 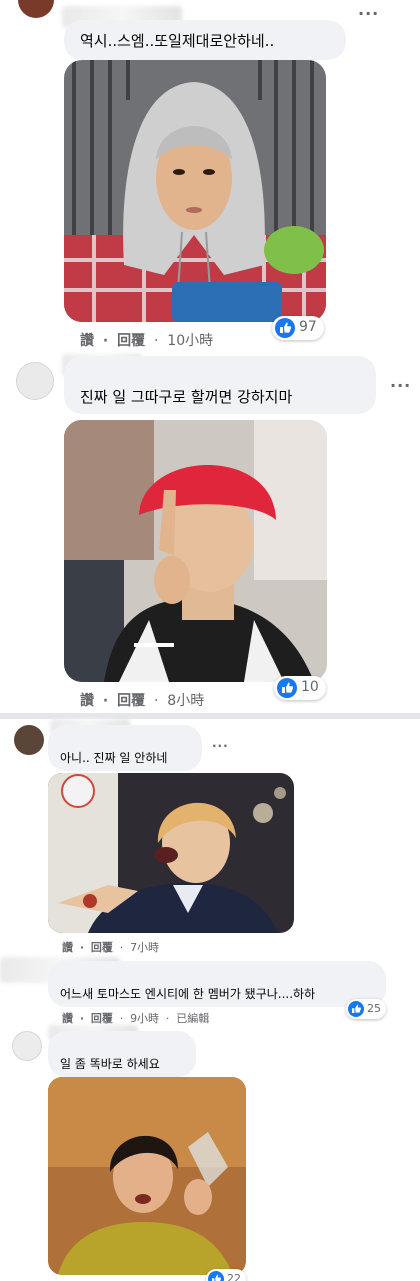 I want to click on comment-bubble: 역시..스엠..또일제대로안하네.., so click(x=205, y=40).